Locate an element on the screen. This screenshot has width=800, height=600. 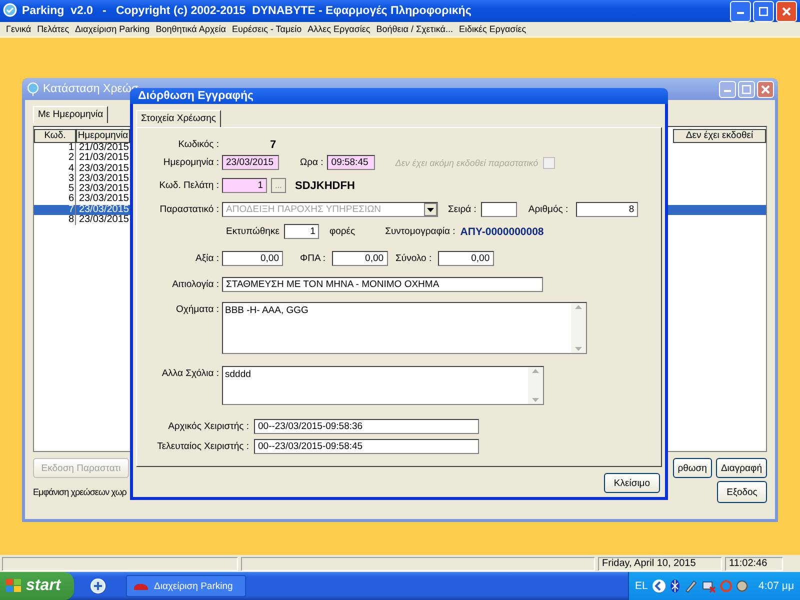
field-label: Ημερομηνία : is located at coordinates (191, 162).